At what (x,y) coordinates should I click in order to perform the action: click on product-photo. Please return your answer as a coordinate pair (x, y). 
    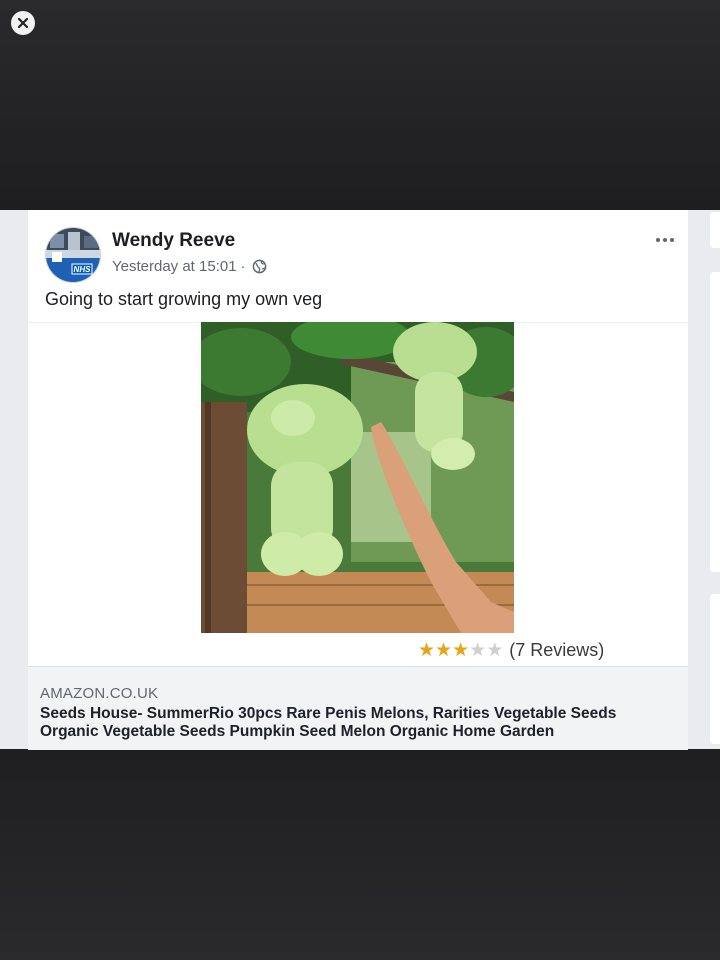
    Looking at the image, I should click on (357, 477).